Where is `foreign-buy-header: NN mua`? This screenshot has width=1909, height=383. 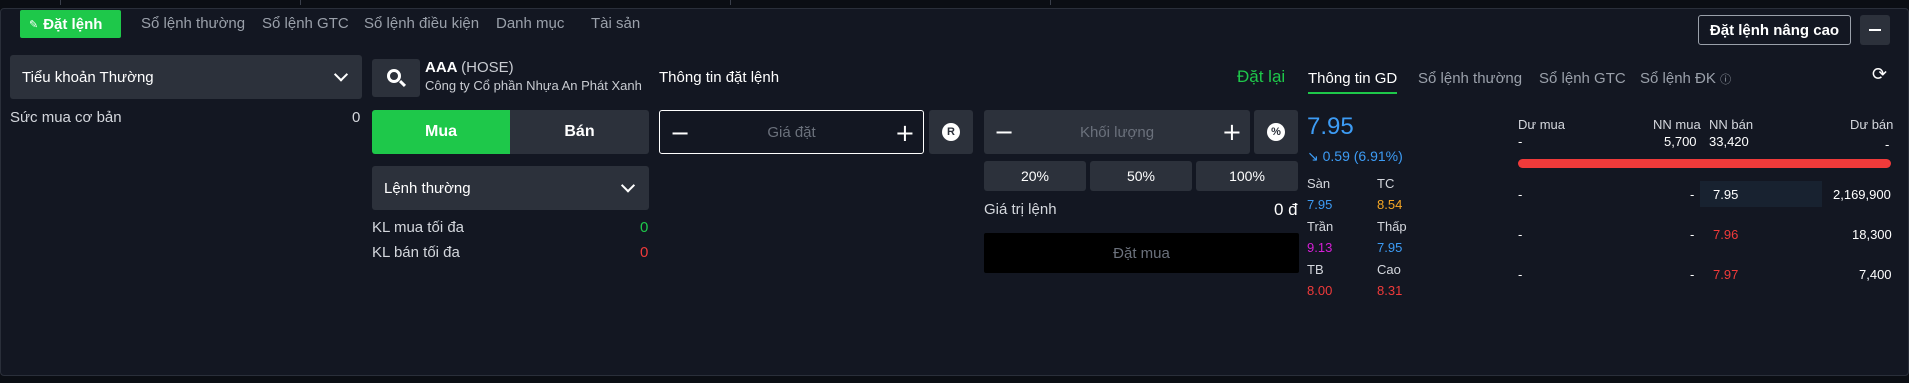
foreign-buy-header: NN mua is located at coordinates (1677, 124).